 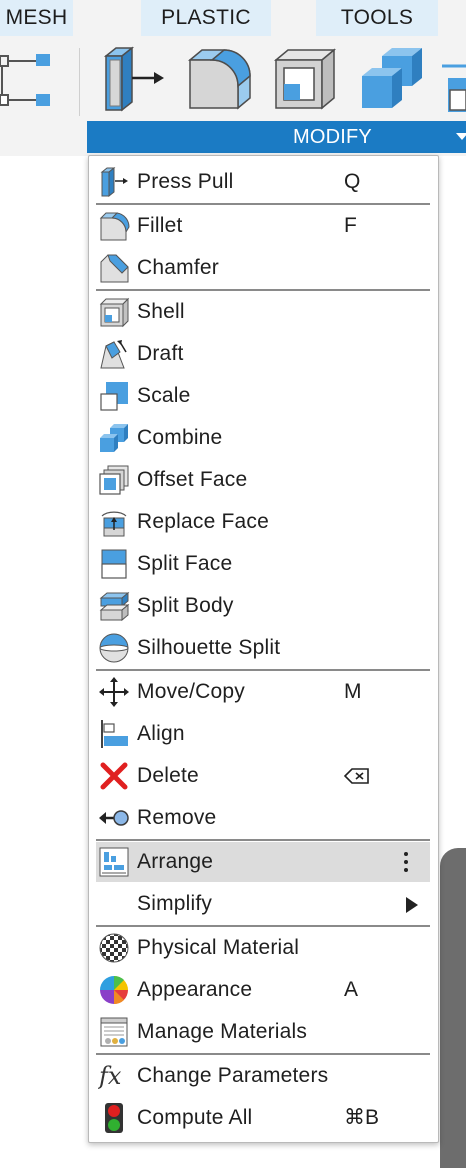 What do you see at coordinates (263, 734) in the screenshot?
I see `menu-item-align: Align` at bounding box center [263, 734].